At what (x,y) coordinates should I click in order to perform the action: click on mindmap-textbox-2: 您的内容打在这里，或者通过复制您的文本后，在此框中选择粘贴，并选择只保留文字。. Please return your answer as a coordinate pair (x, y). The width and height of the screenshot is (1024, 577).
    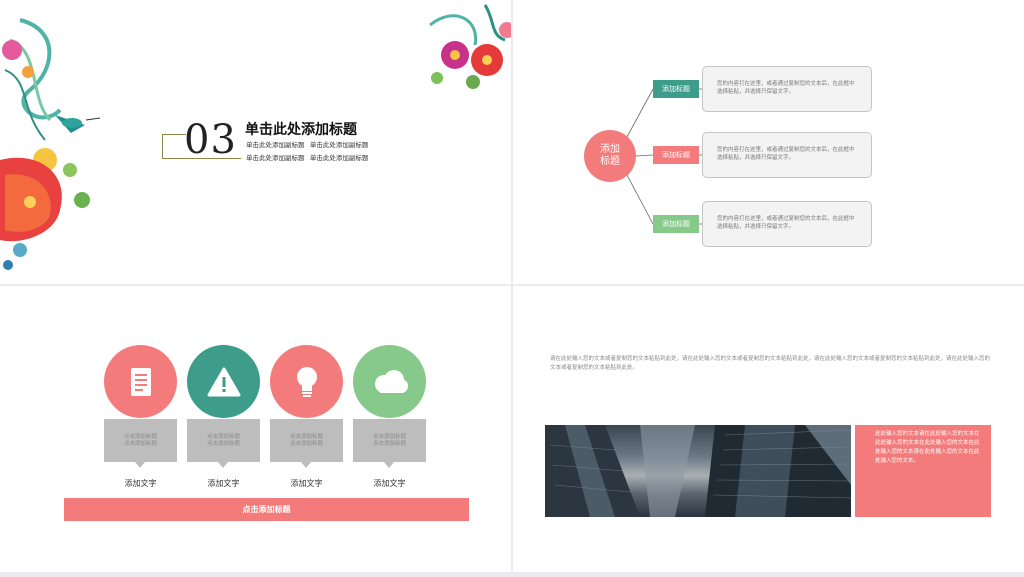
    Looking at the image, I should click on (787, 155).